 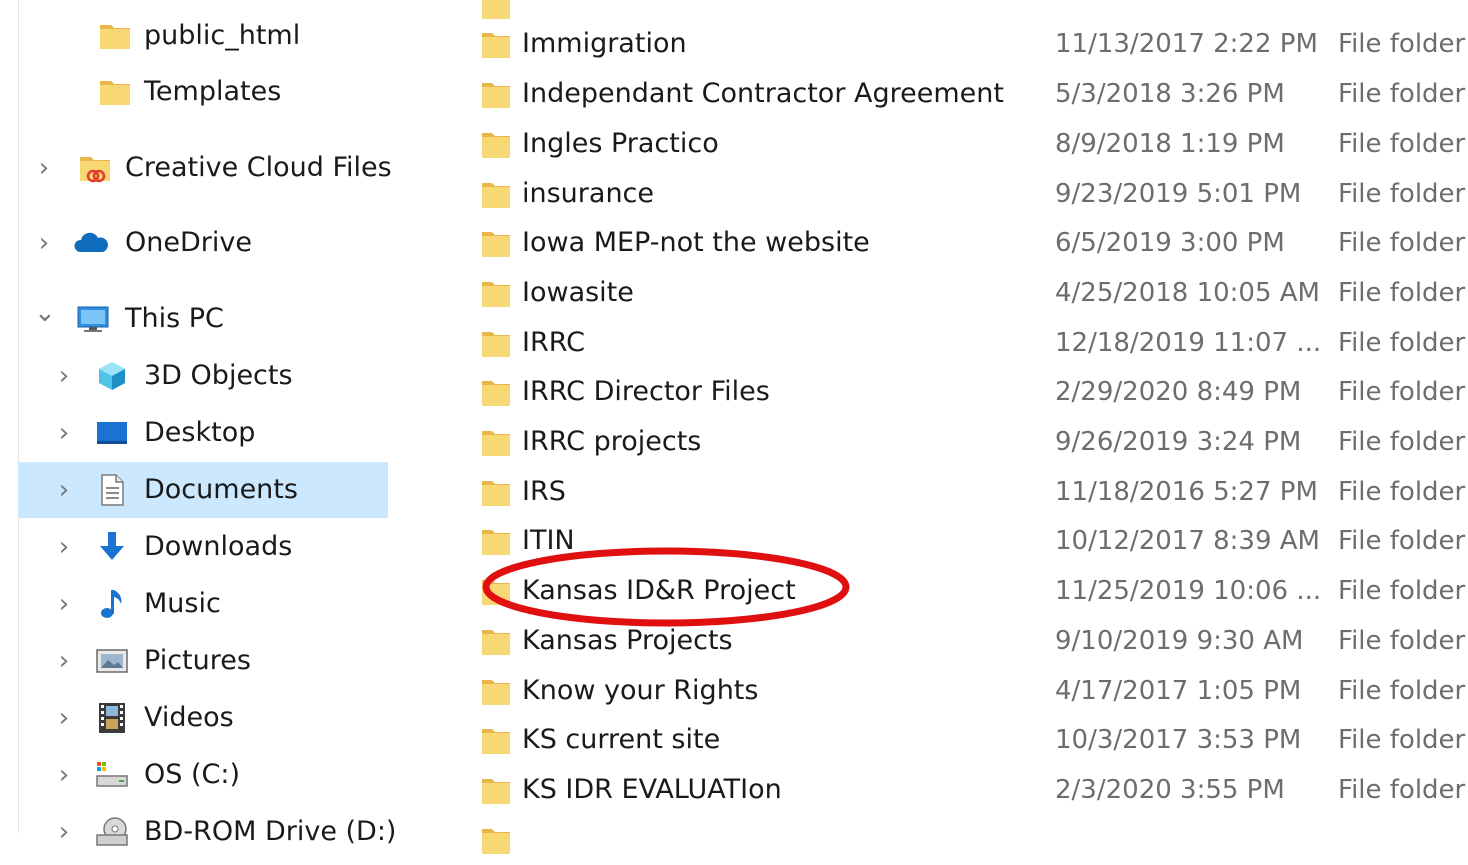 What do you see at coordinates (969, 194) in the screenshot?
I see `file-row: insurance 9/23/2019 5:01 PM File folder` at bounding box center [969, 194].